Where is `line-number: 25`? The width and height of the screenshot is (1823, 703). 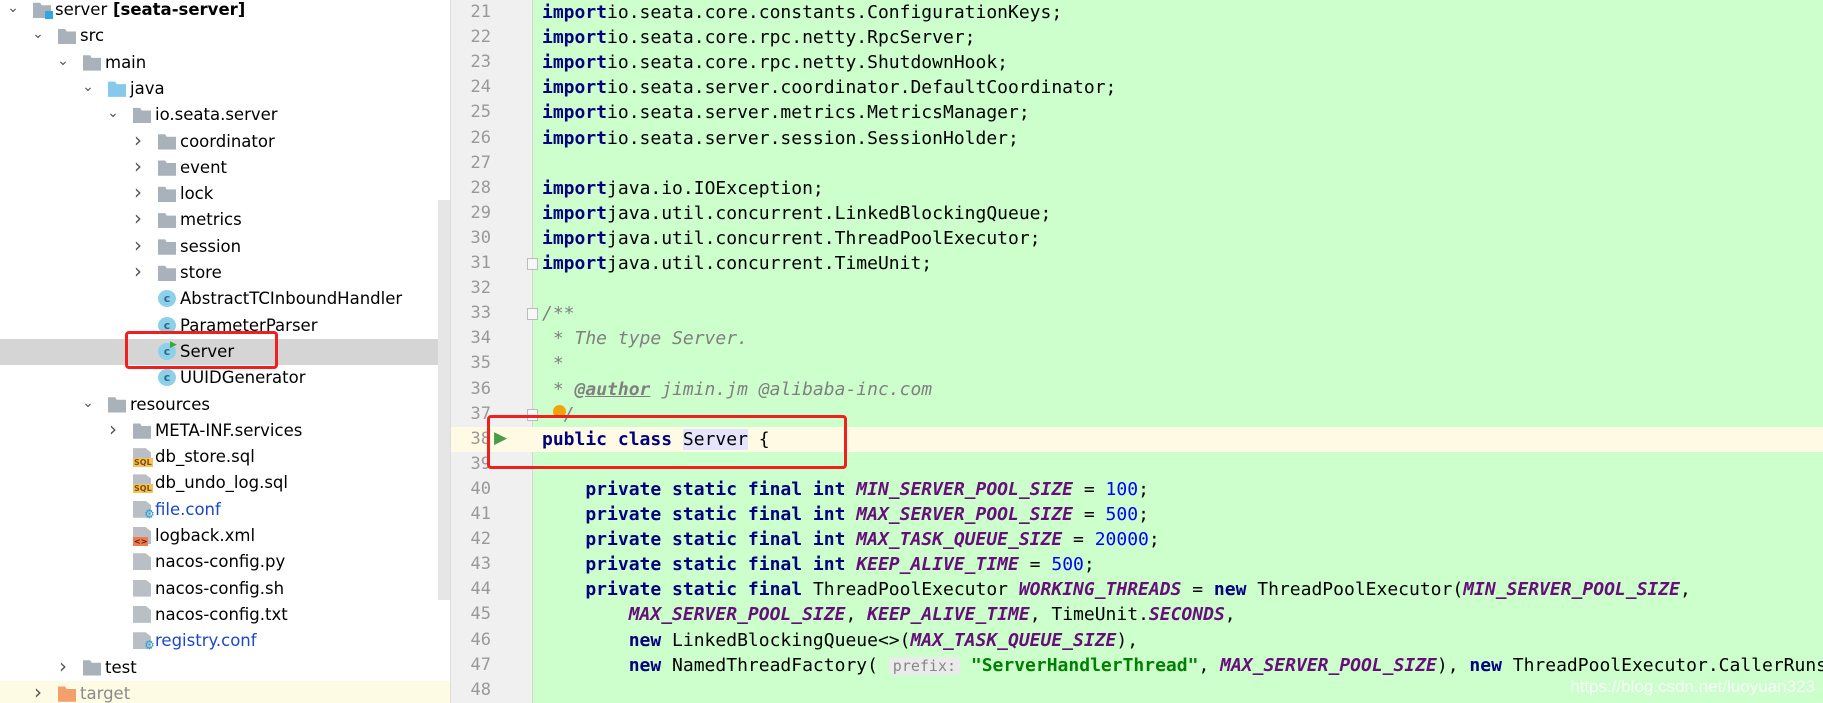 line-number: 25 is located at coordinates (480, 112).